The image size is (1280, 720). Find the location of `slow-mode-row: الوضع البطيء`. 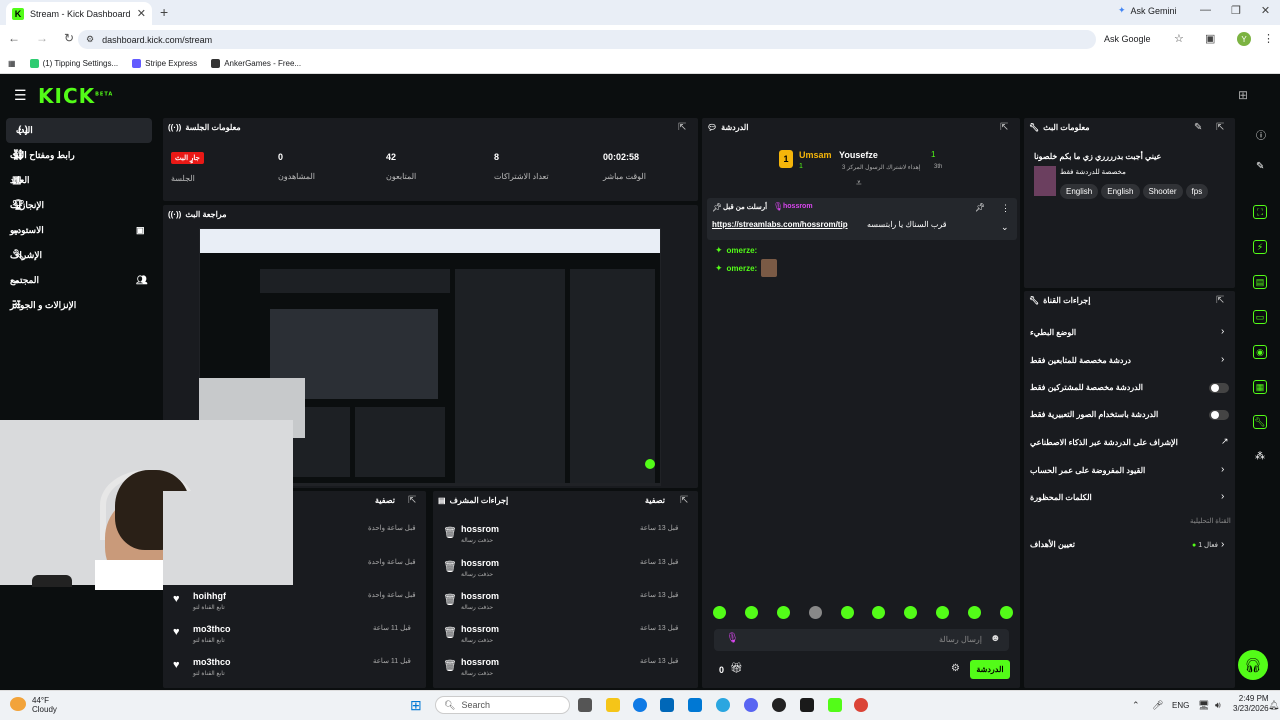

slow-mode-row: الوضع البطيء is located at coordinates (1130, 332).